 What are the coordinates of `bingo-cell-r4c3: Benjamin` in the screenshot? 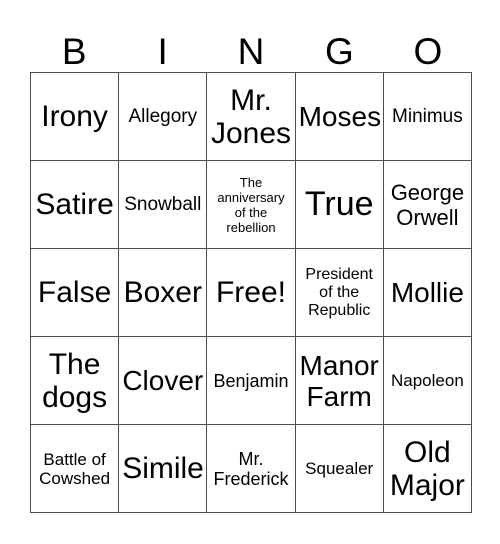 It's located at (251, 381).